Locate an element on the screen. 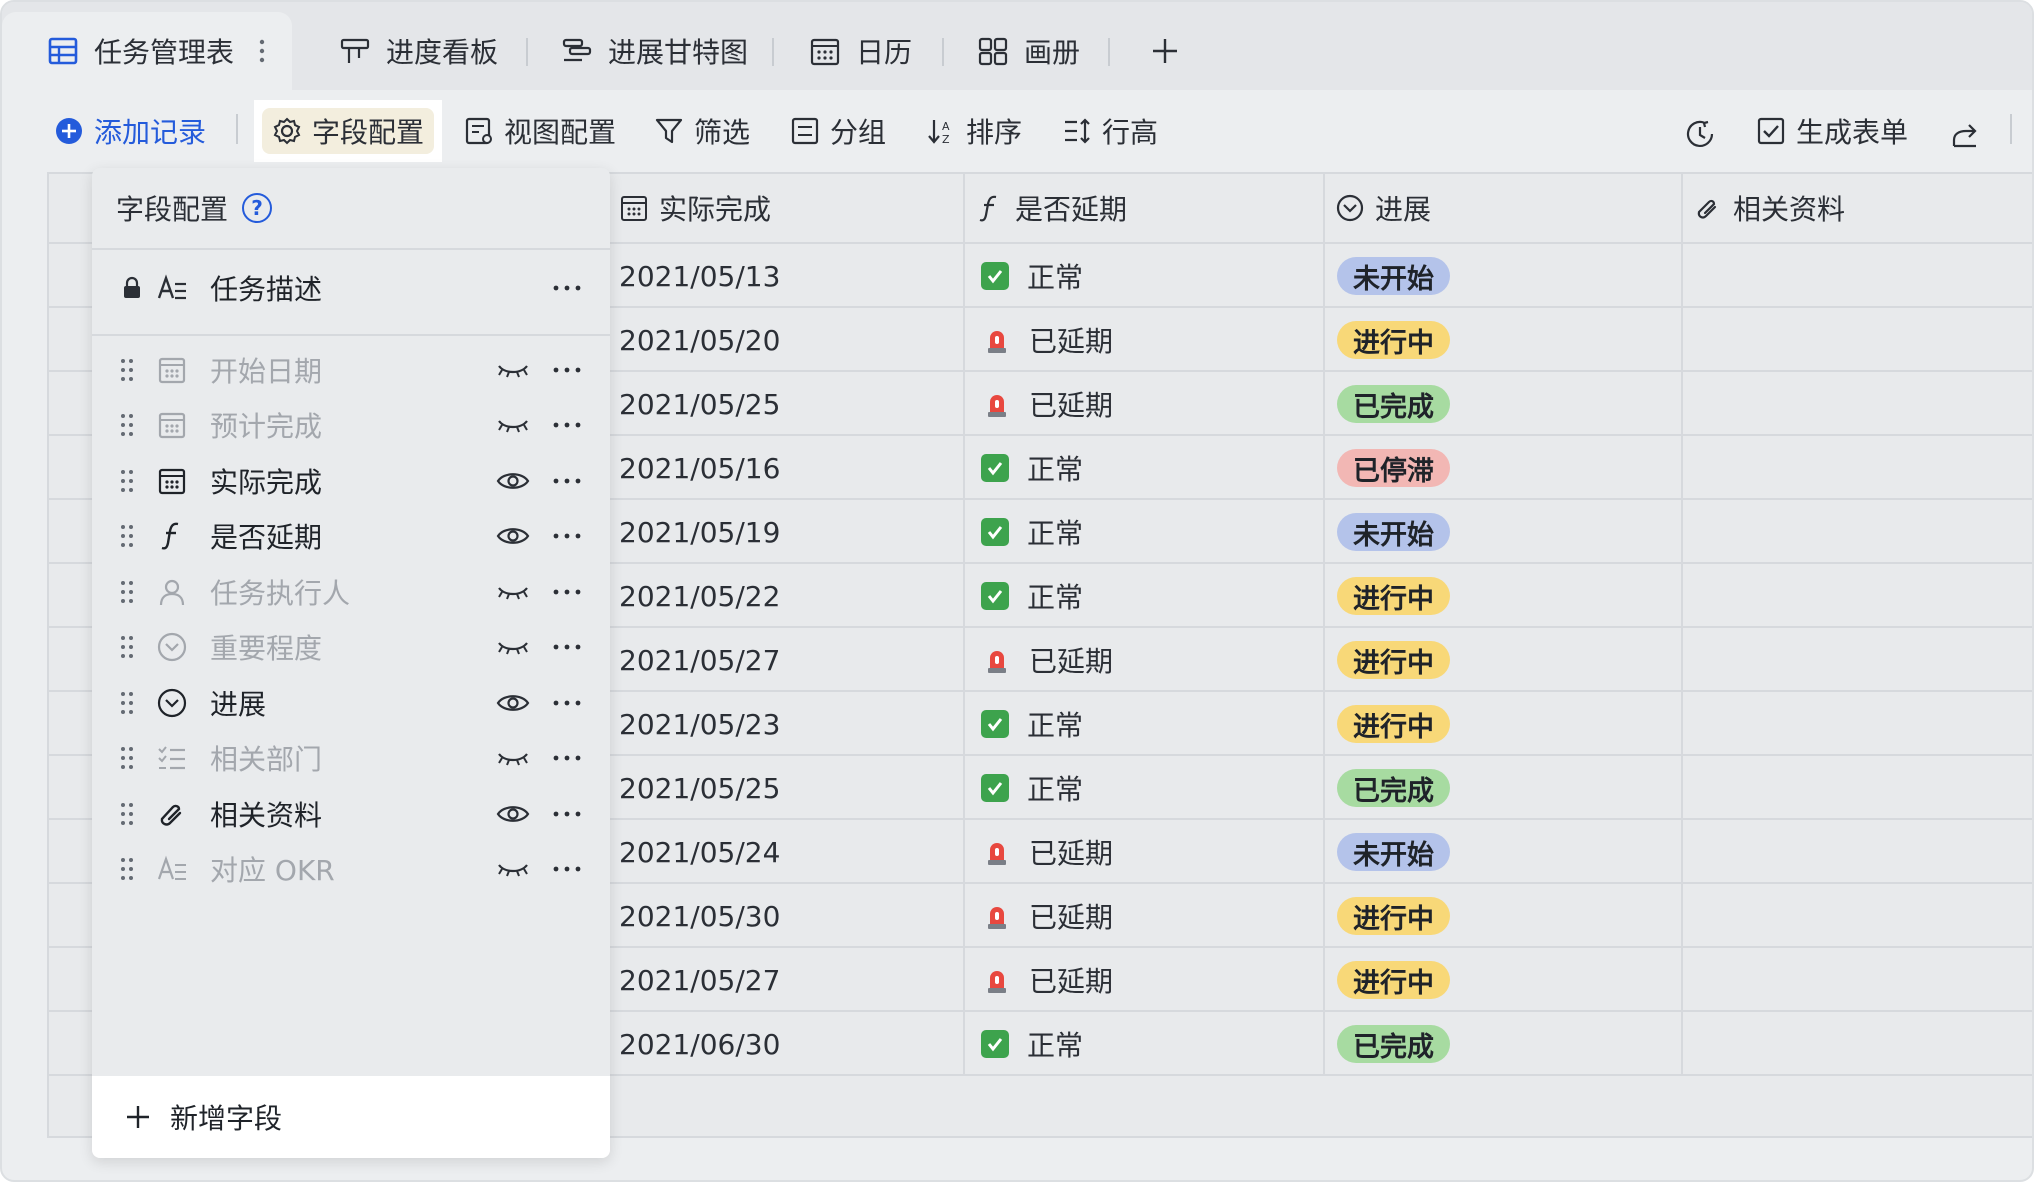 This screenshot has width=2034, height=1182. field-config-item: 进展 is located at coordinates (351, 703).